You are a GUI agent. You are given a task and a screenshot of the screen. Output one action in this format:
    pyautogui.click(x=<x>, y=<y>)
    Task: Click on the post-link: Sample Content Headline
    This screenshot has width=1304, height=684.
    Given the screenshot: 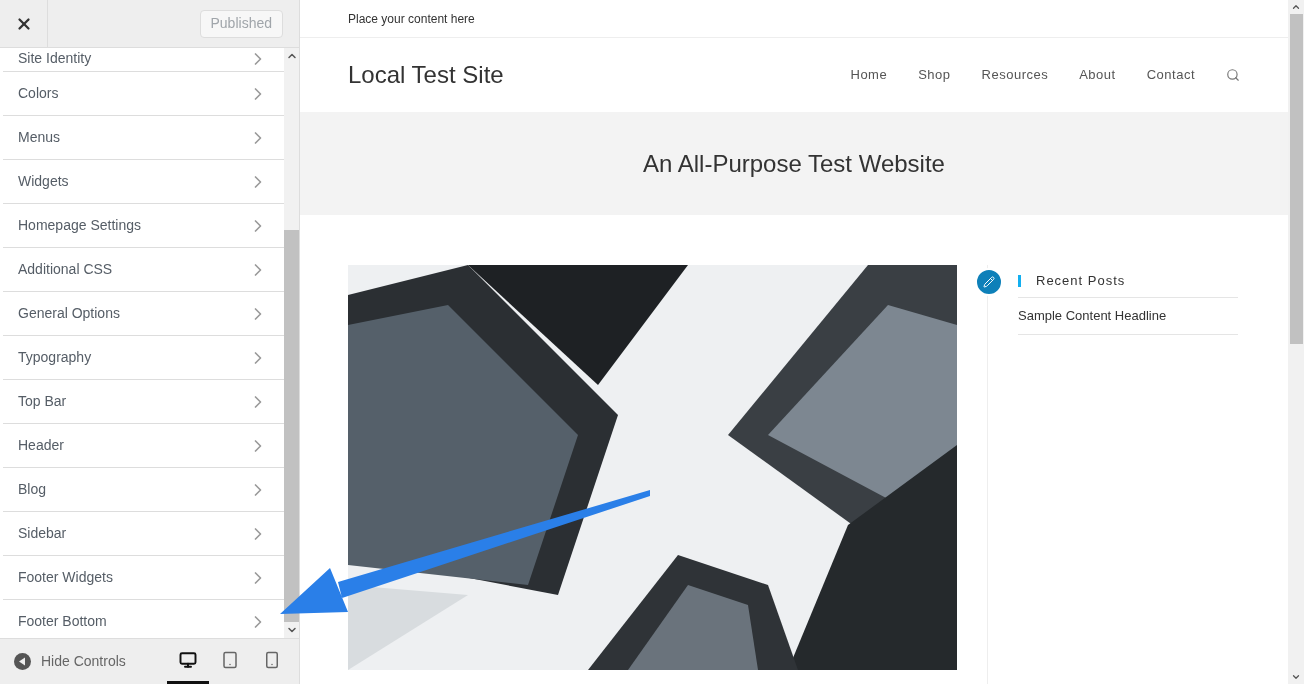 What is the action you would take?
    pyautogui.click(x=1092, y=316)
    